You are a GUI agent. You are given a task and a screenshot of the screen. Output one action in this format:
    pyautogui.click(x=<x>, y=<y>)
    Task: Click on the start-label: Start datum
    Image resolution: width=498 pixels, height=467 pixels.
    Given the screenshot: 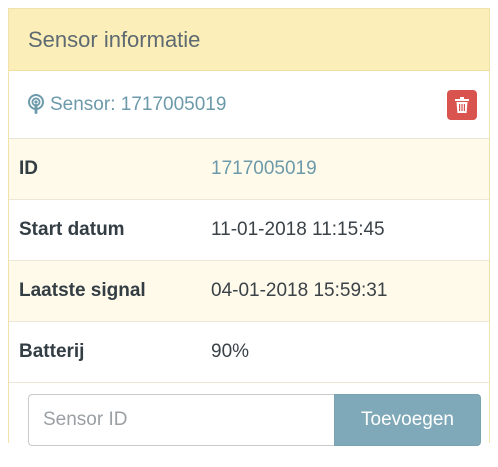 What is the action you would take?
    pyautogui.click(x=72, y=229)
    